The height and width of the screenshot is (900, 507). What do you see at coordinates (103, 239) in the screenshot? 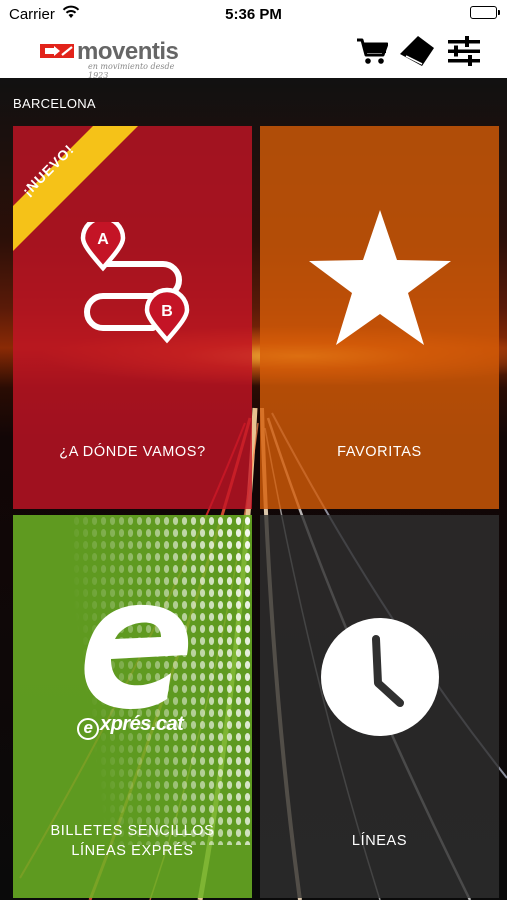
I see `pin-a-label: A` at bounding box center [103, 239].